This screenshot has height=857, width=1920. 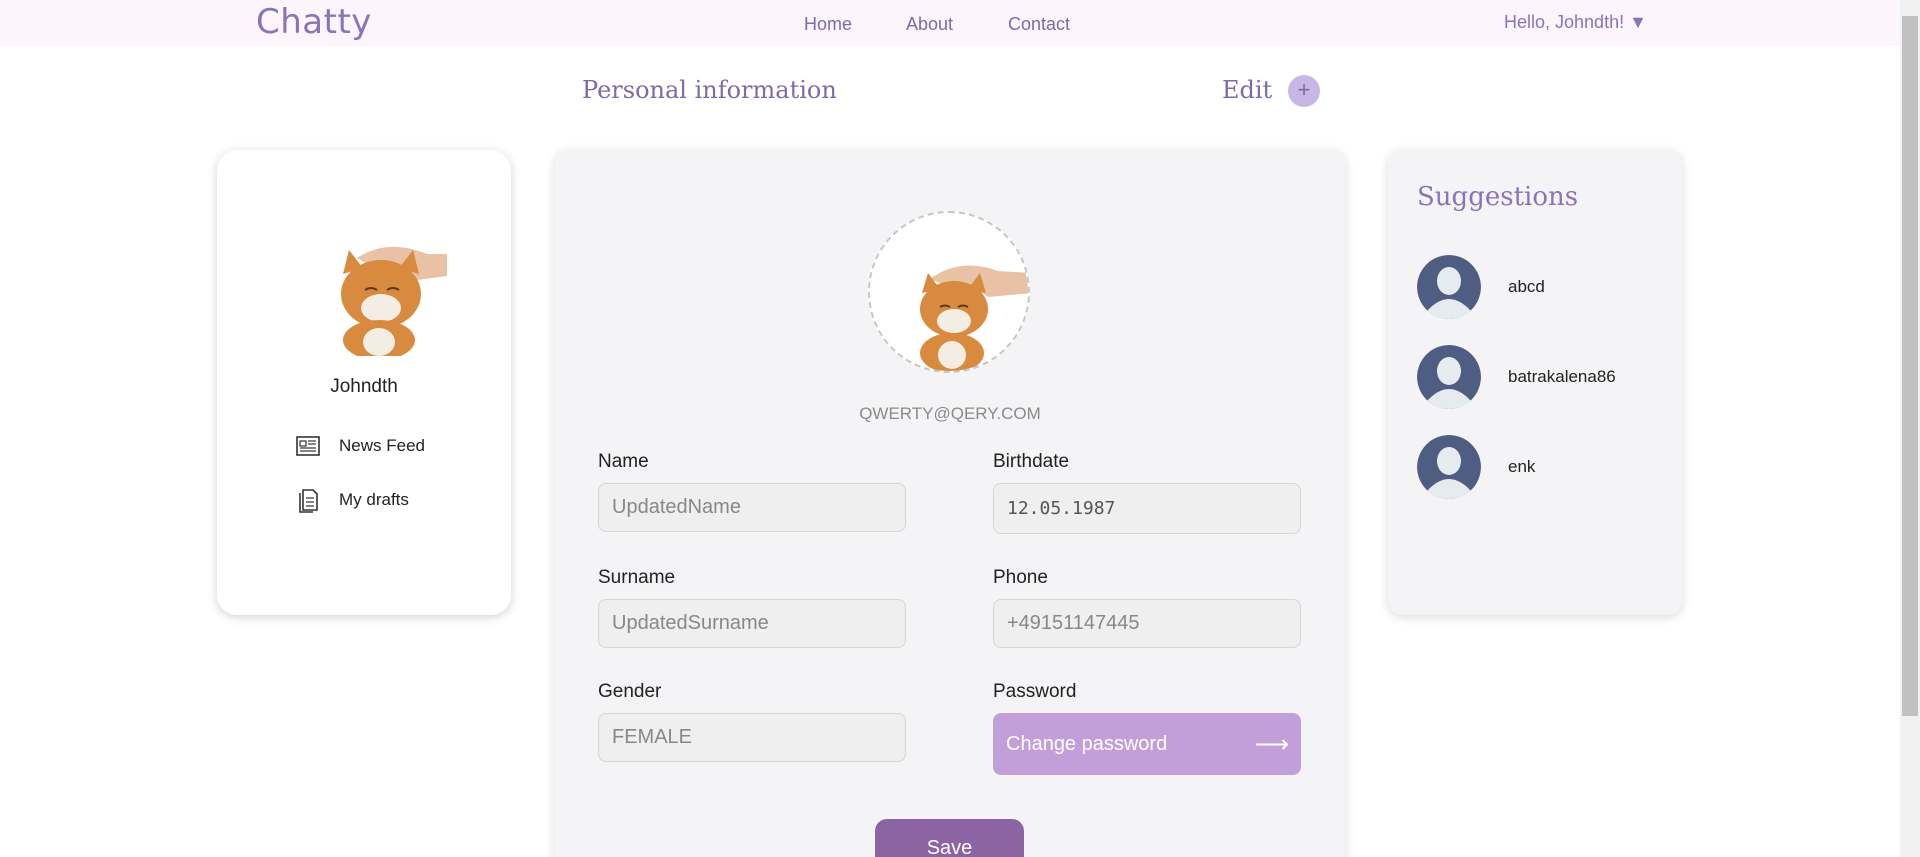 I want to click on suggestion-username: enk, so click(x=1522, y=466).